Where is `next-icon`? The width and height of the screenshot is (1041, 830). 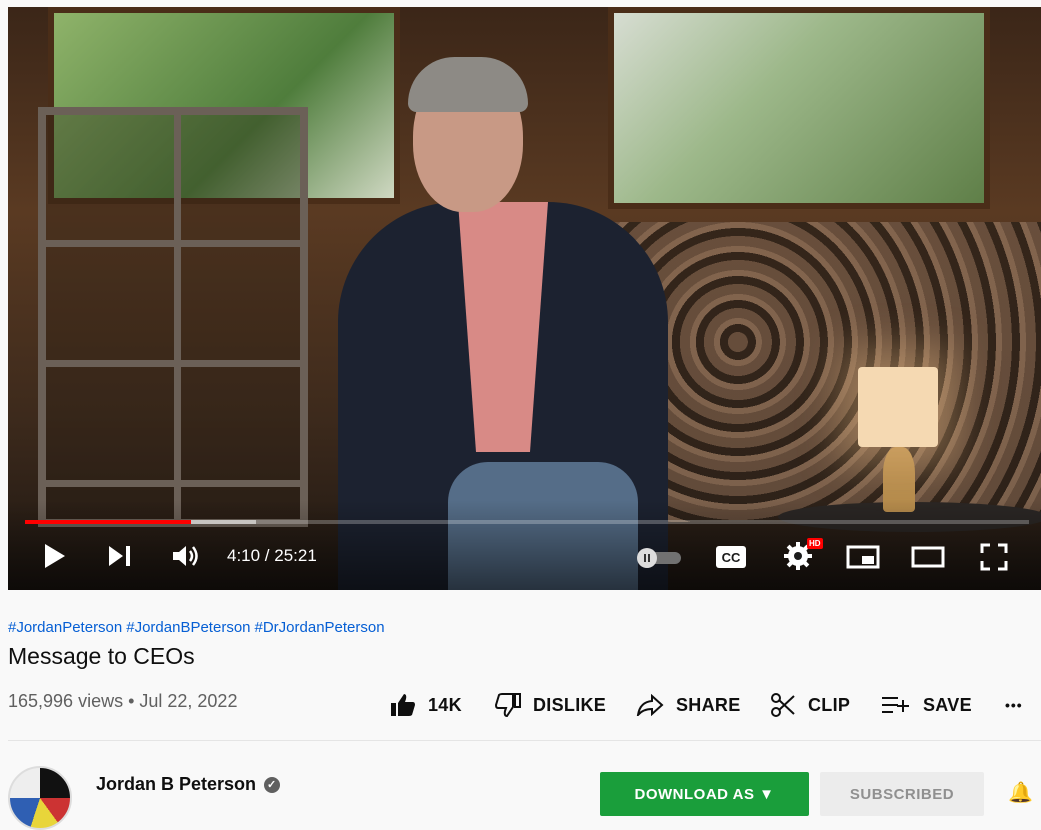 next-icon is located at coordinates (120, 556).